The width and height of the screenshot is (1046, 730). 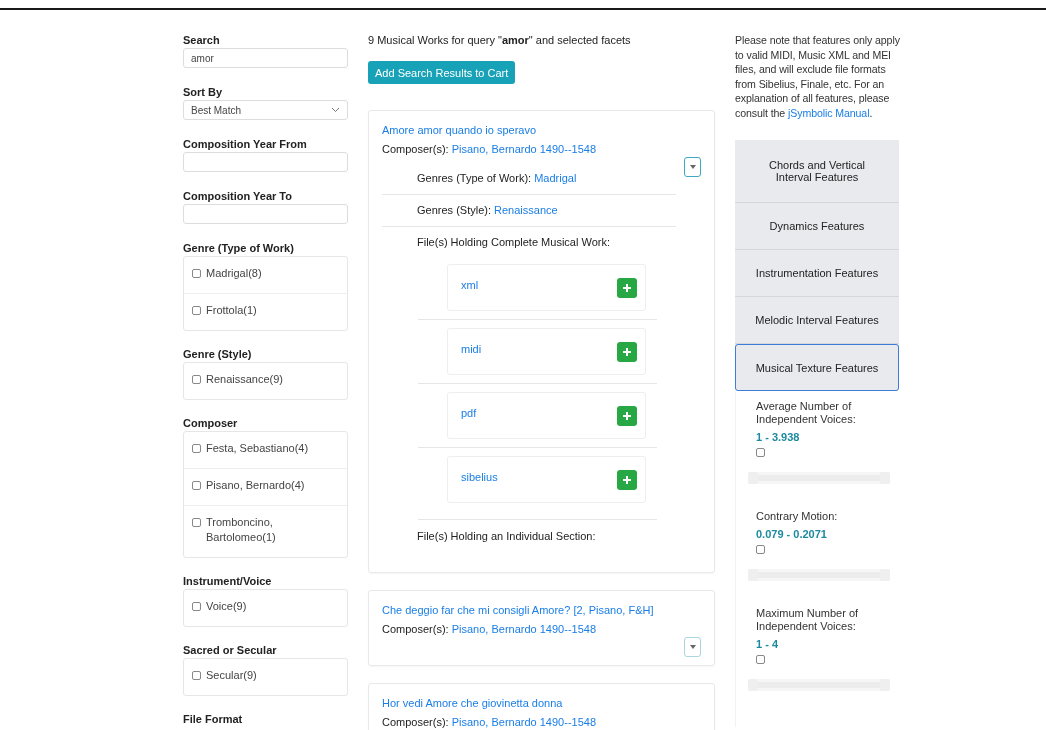 What do you see at coordinates (555, 178) in the screenshot?
I see `detail-link: Madrigal` at bounding box center [555, 178].